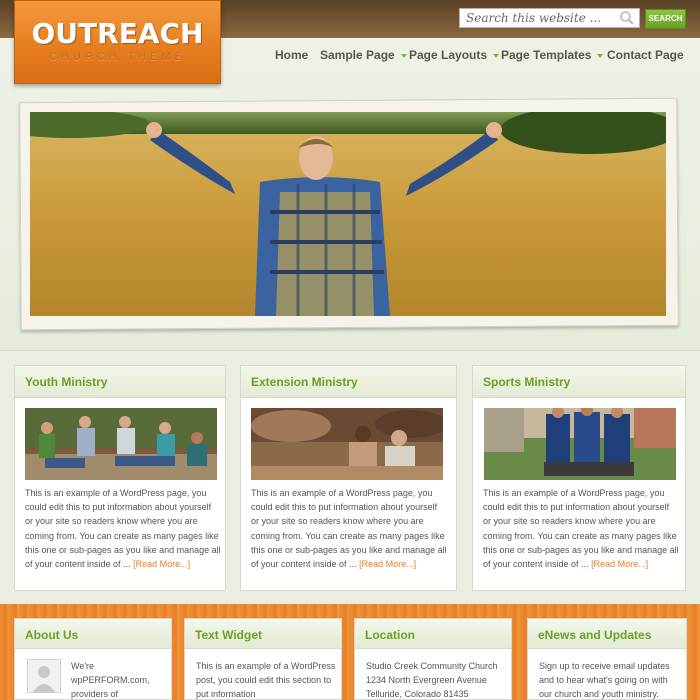 Image resolution: width=700 pixels, height=700 pixels. Describe the element at coordinates (546, 55) in the screenshot. I see `nav-item-label: Page Templates` at that location.